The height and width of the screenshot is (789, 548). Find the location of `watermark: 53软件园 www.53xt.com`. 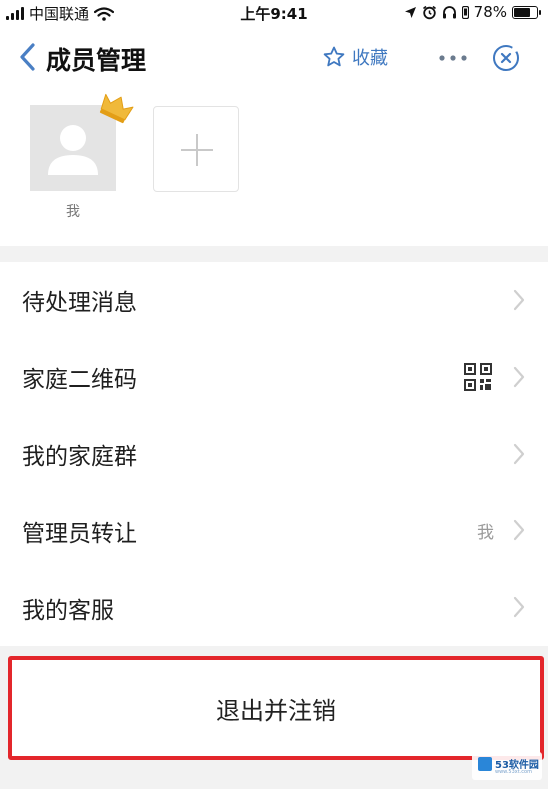

watermark: 53软件园 www.53xt.com is located at coordinates (507, 766).